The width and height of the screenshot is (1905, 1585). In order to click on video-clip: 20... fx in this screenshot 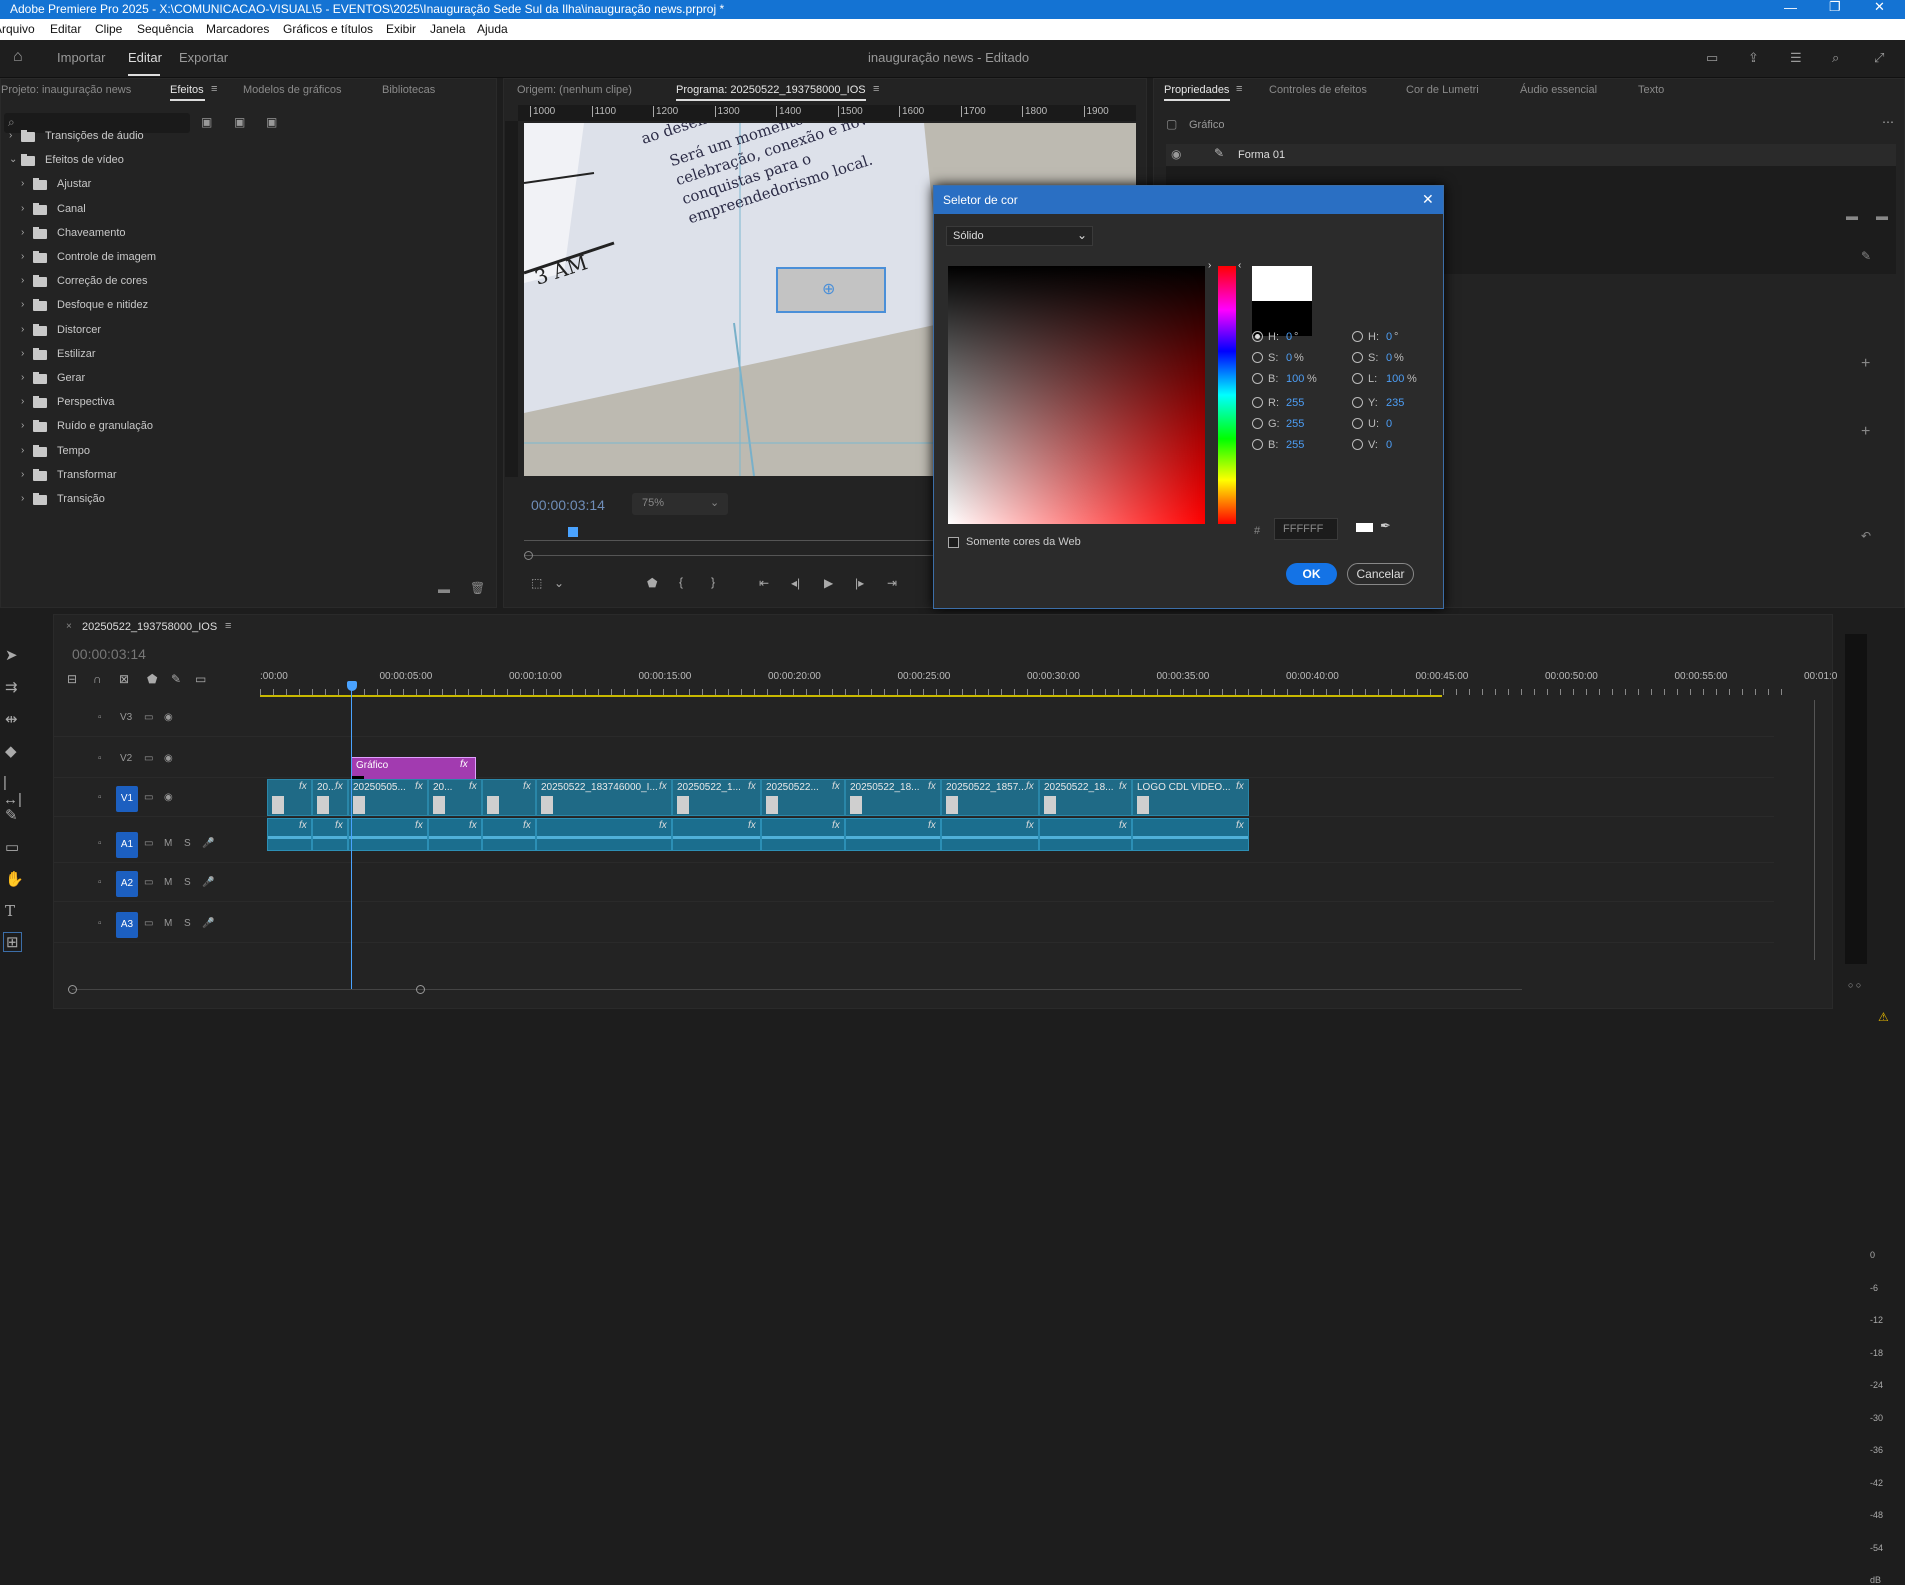, I will do `click(455, 797)`.